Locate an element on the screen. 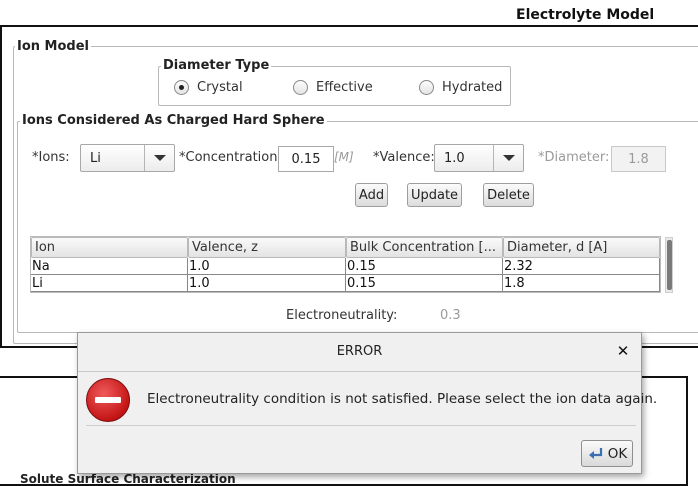 Image resolution: width=698 pixels, height=486 pixels. table-scrollbar is located at coordinates (669, 265).